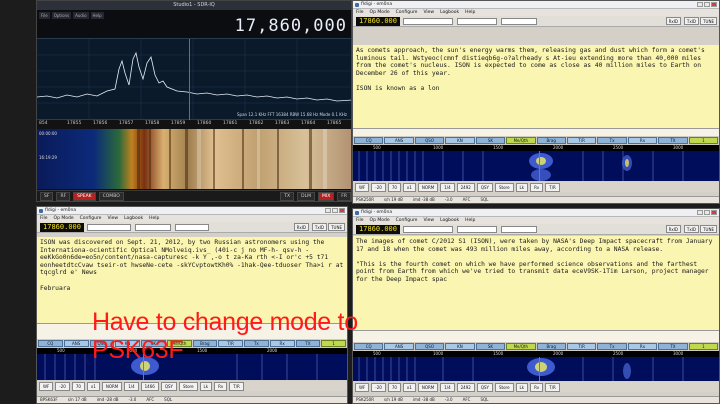 This screenshot has width=720, height=404. I want to click on speed-button: NORM, so click(112, 386).